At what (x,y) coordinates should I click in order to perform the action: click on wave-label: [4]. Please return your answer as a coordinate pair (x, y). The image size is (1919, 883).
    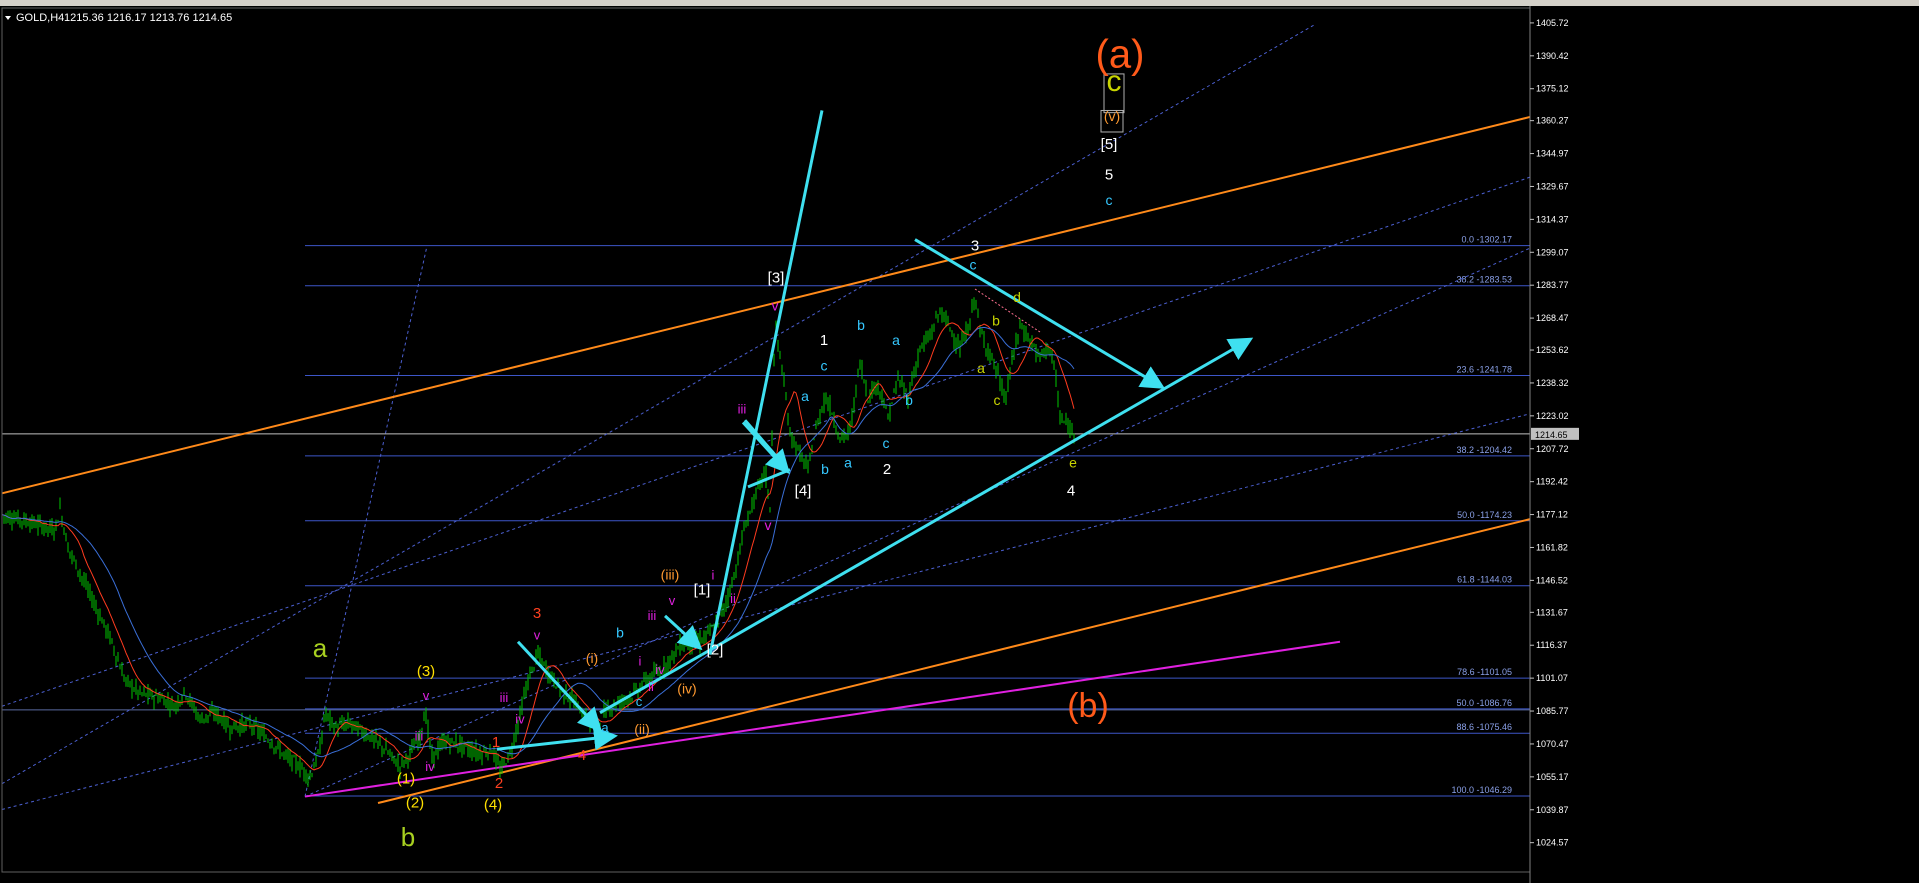
    Looking at the image, I should click on (803, 490).